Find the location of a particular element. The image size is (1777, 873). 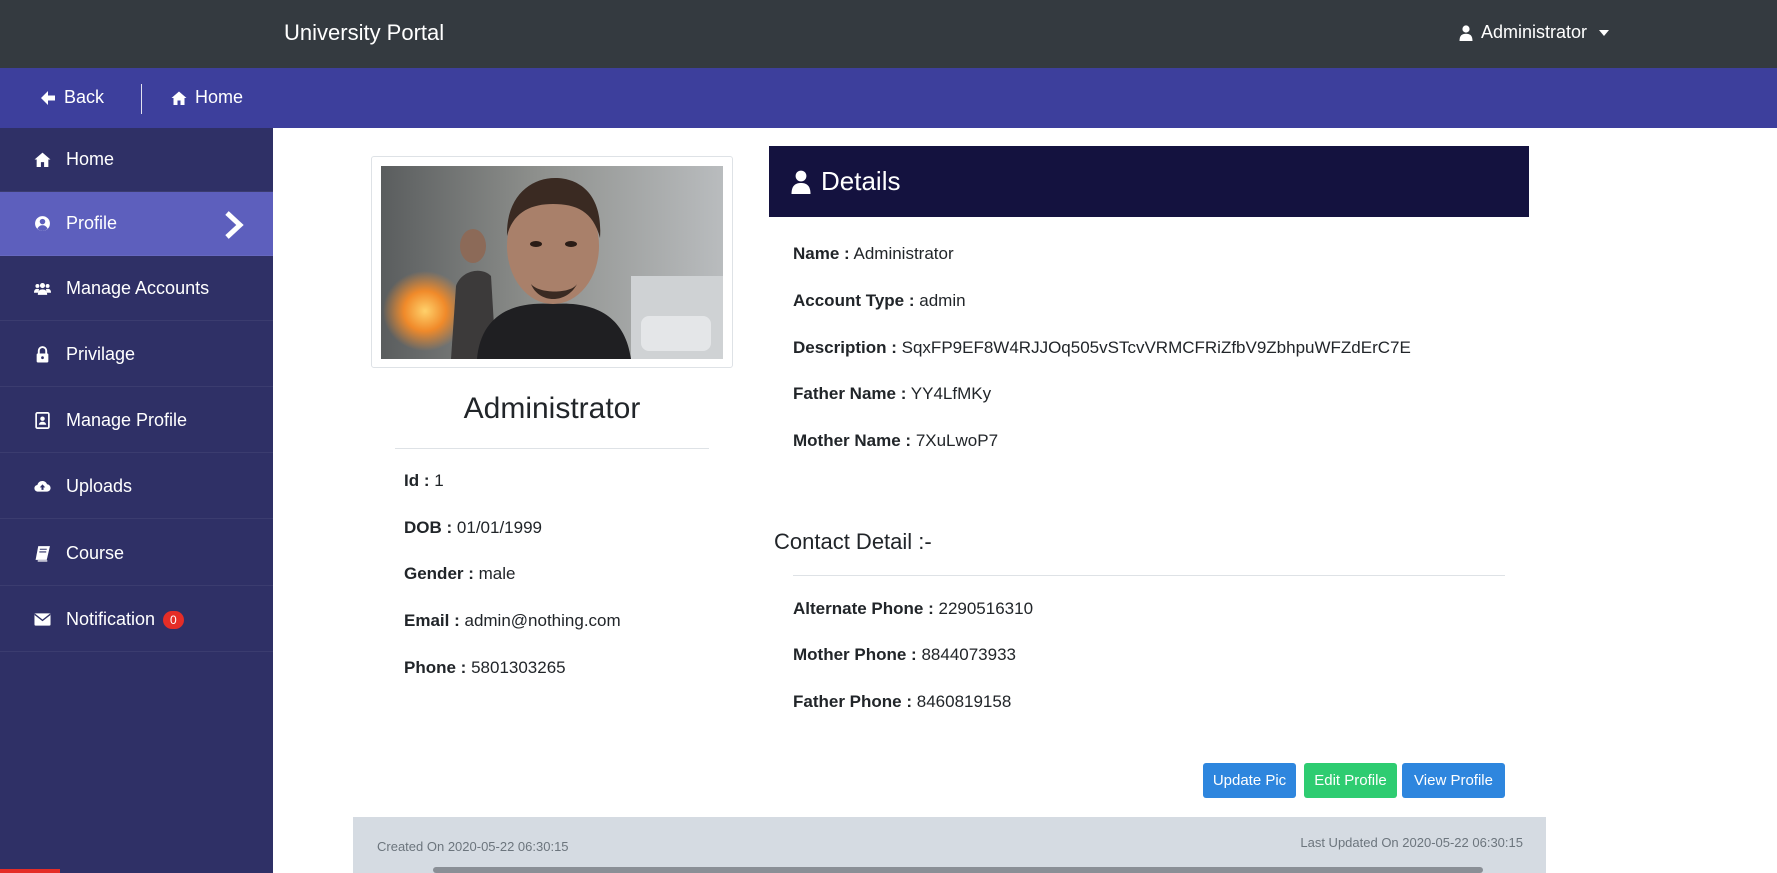

sidebar-item-manage-accounts: Manage Accounts is located at coordinates (136, 289).